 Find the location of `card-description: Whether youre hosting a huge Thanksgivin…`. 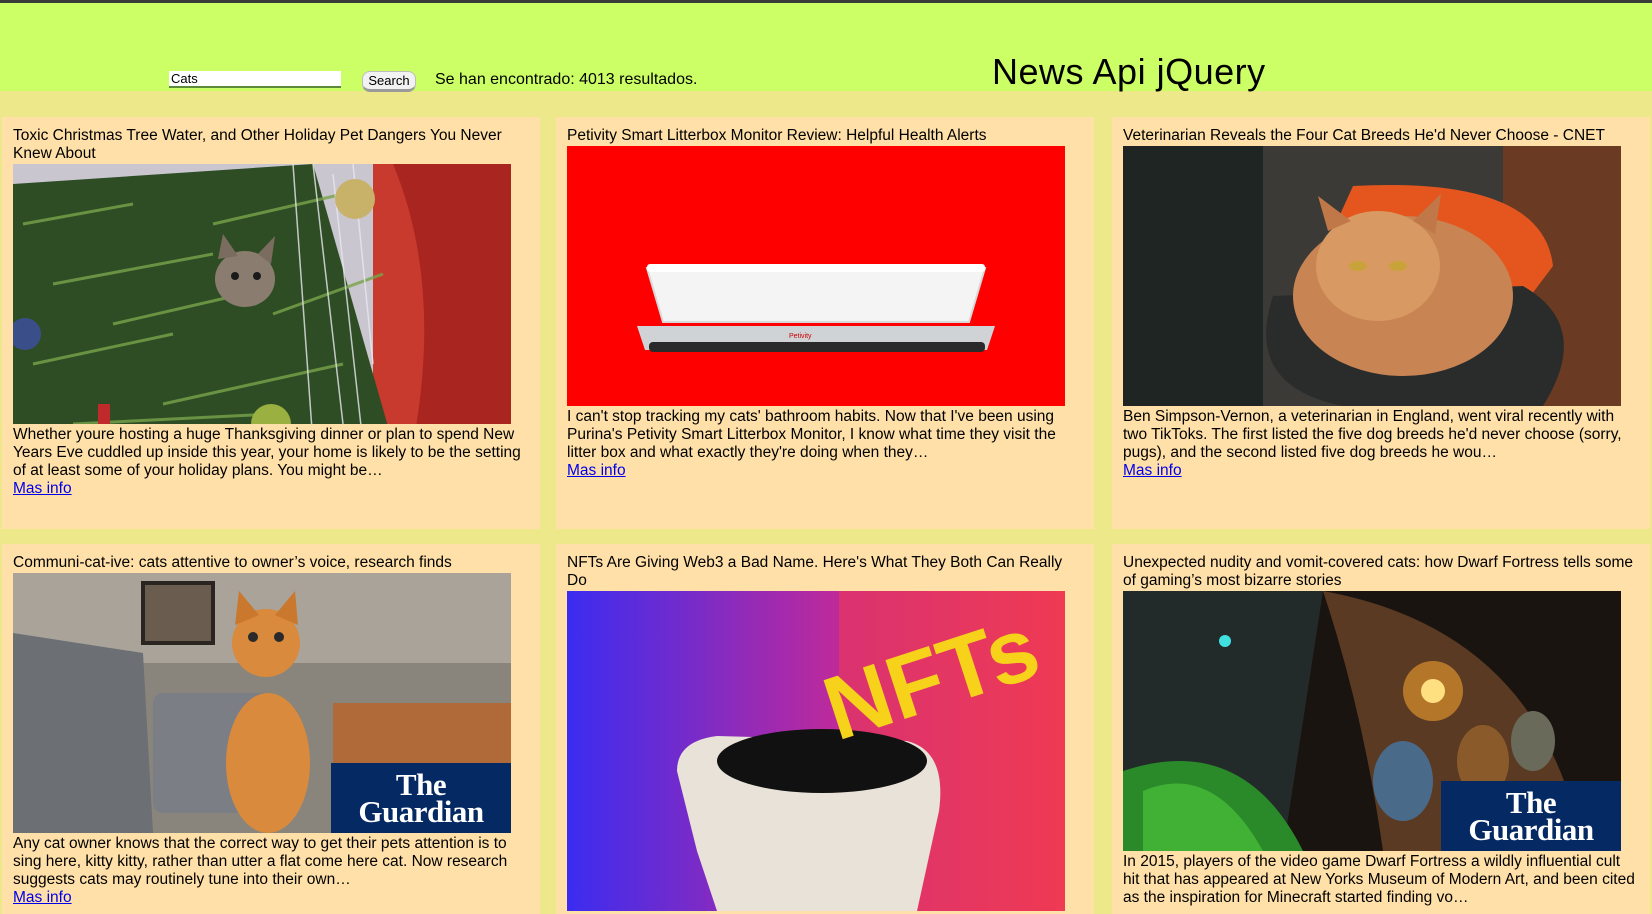

card-description: Whether youre hosting a huge Thanksgivin… is located at coordinates (267, 452).